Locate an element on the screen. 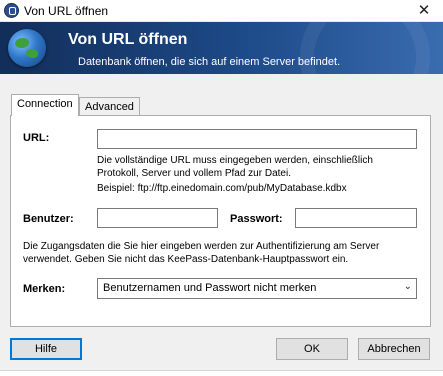  bottom-edge is located at coordinates (221, 373).